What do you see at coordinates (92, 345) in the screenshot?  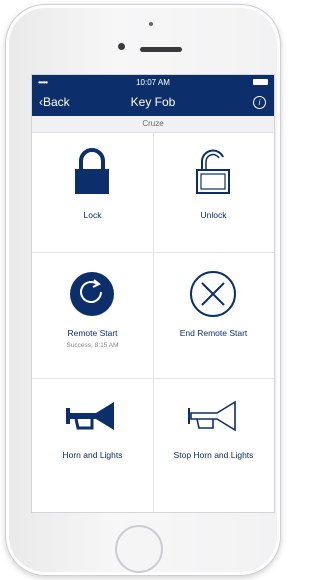 I see `remote-start-status: Success, 8:15 AM` at bounding box center [92, 345].